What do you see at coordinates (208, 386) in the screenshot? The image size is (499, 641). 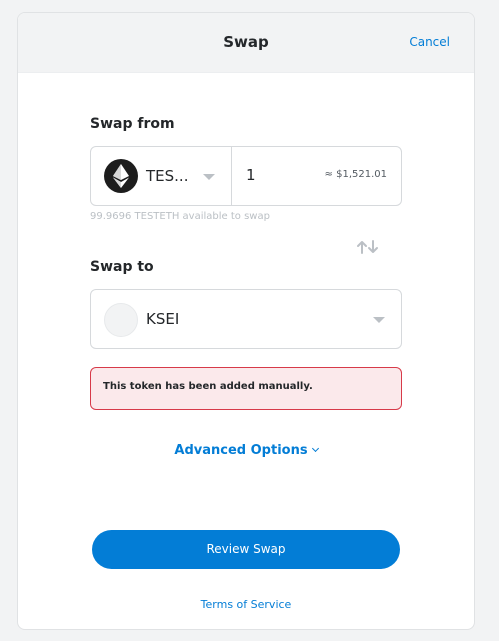 I see `warning-text: This token has been added manually.` at bounding box center [208, 386].